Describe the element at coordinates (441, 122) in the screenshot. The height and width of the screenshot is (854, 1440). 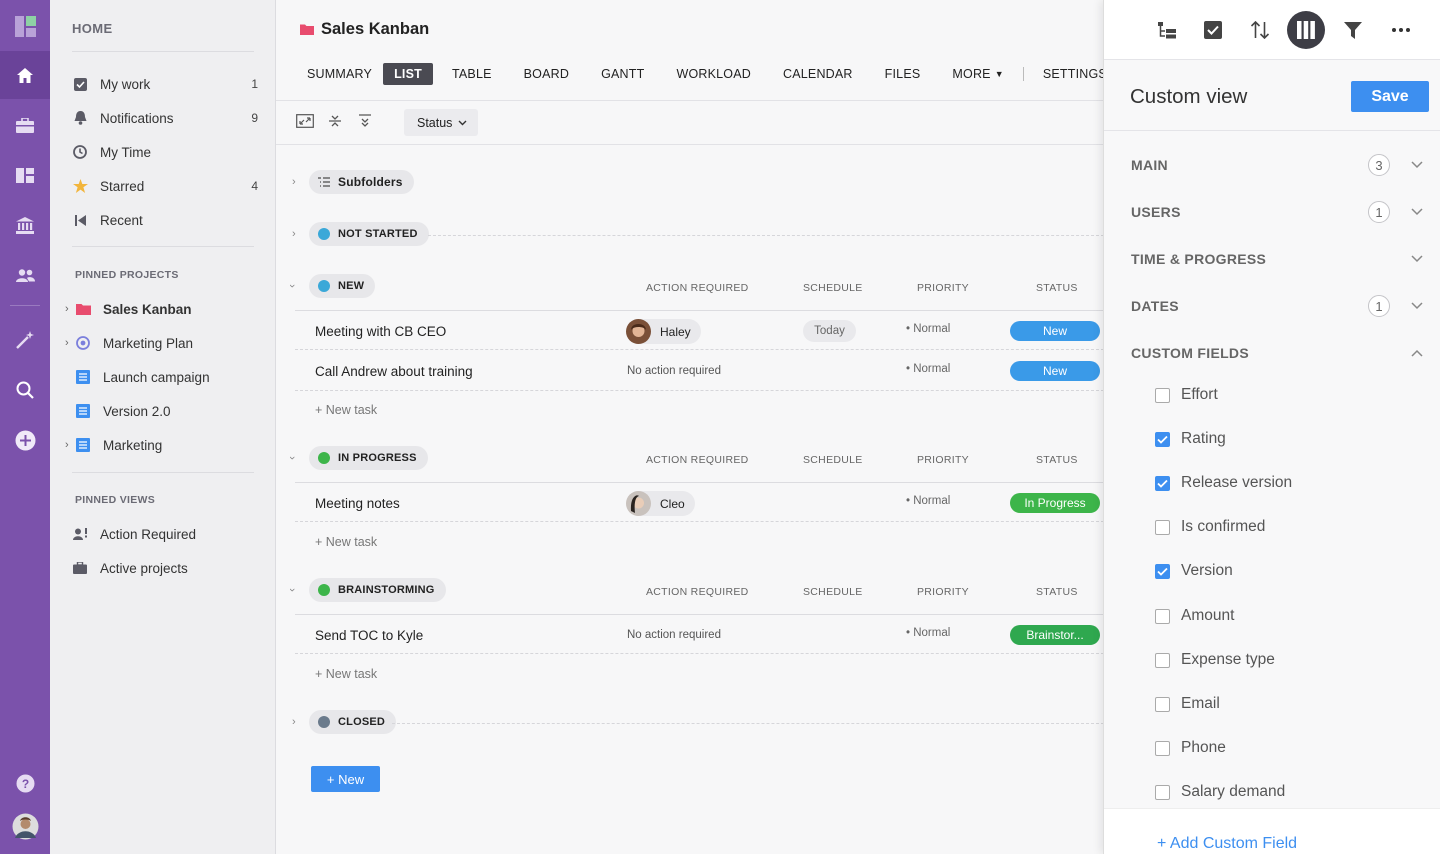
I see `status-filter-dropdown: Status` at that location.